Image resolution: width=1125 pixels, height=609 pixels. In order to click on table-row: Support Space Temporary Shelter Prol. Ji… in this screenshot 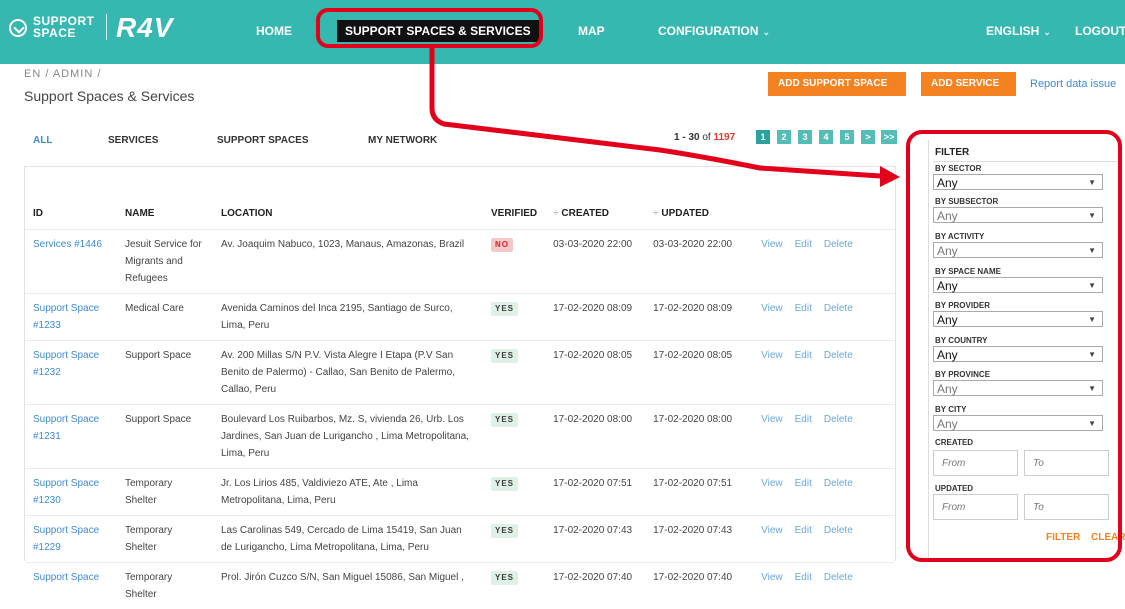, I will do `click(460, 586)`.